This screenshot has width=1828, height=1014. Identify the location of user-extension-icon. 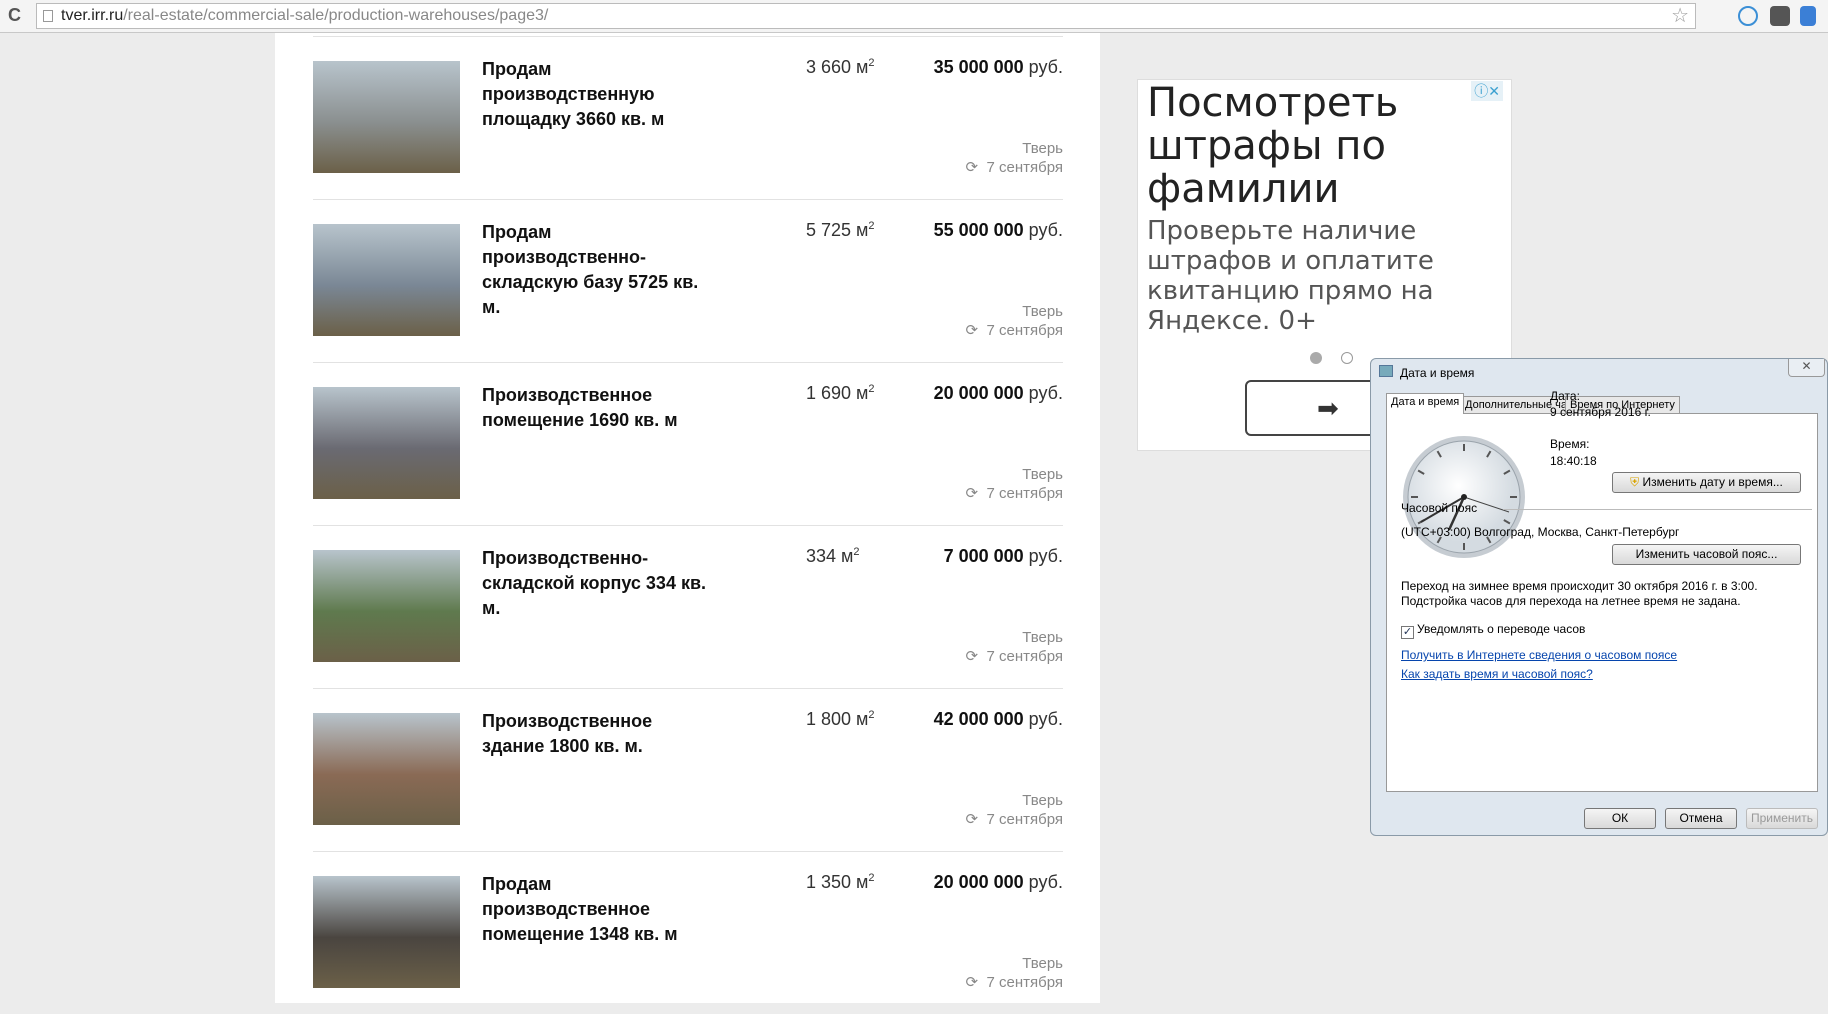
(1808, 16).